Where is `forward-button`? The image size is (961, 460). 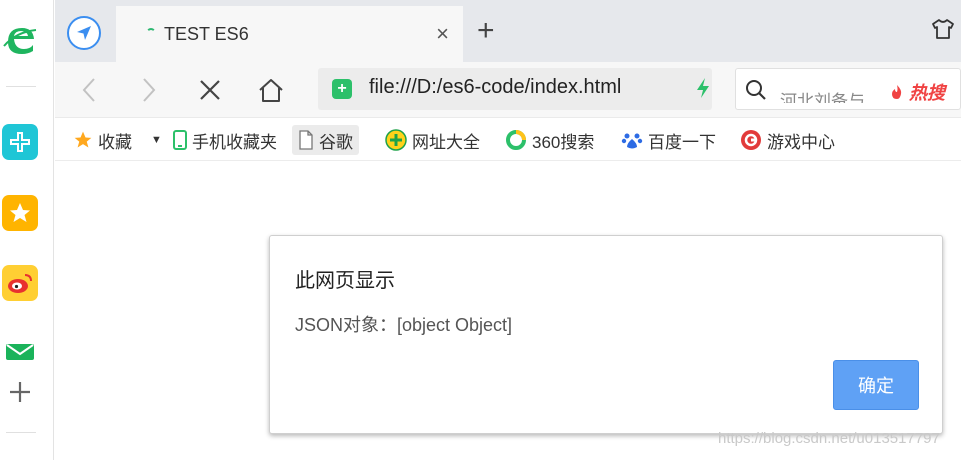 forward-button is located at coordinates (149, 90).